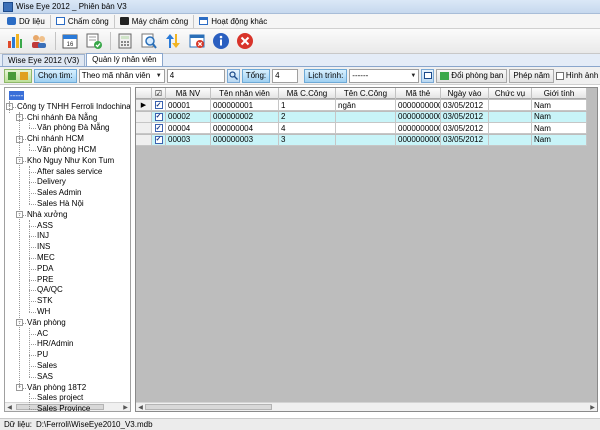 Image resolution: width=600 pixels, height=430 pixels. I want to click on approve-button, so click(93, 41).